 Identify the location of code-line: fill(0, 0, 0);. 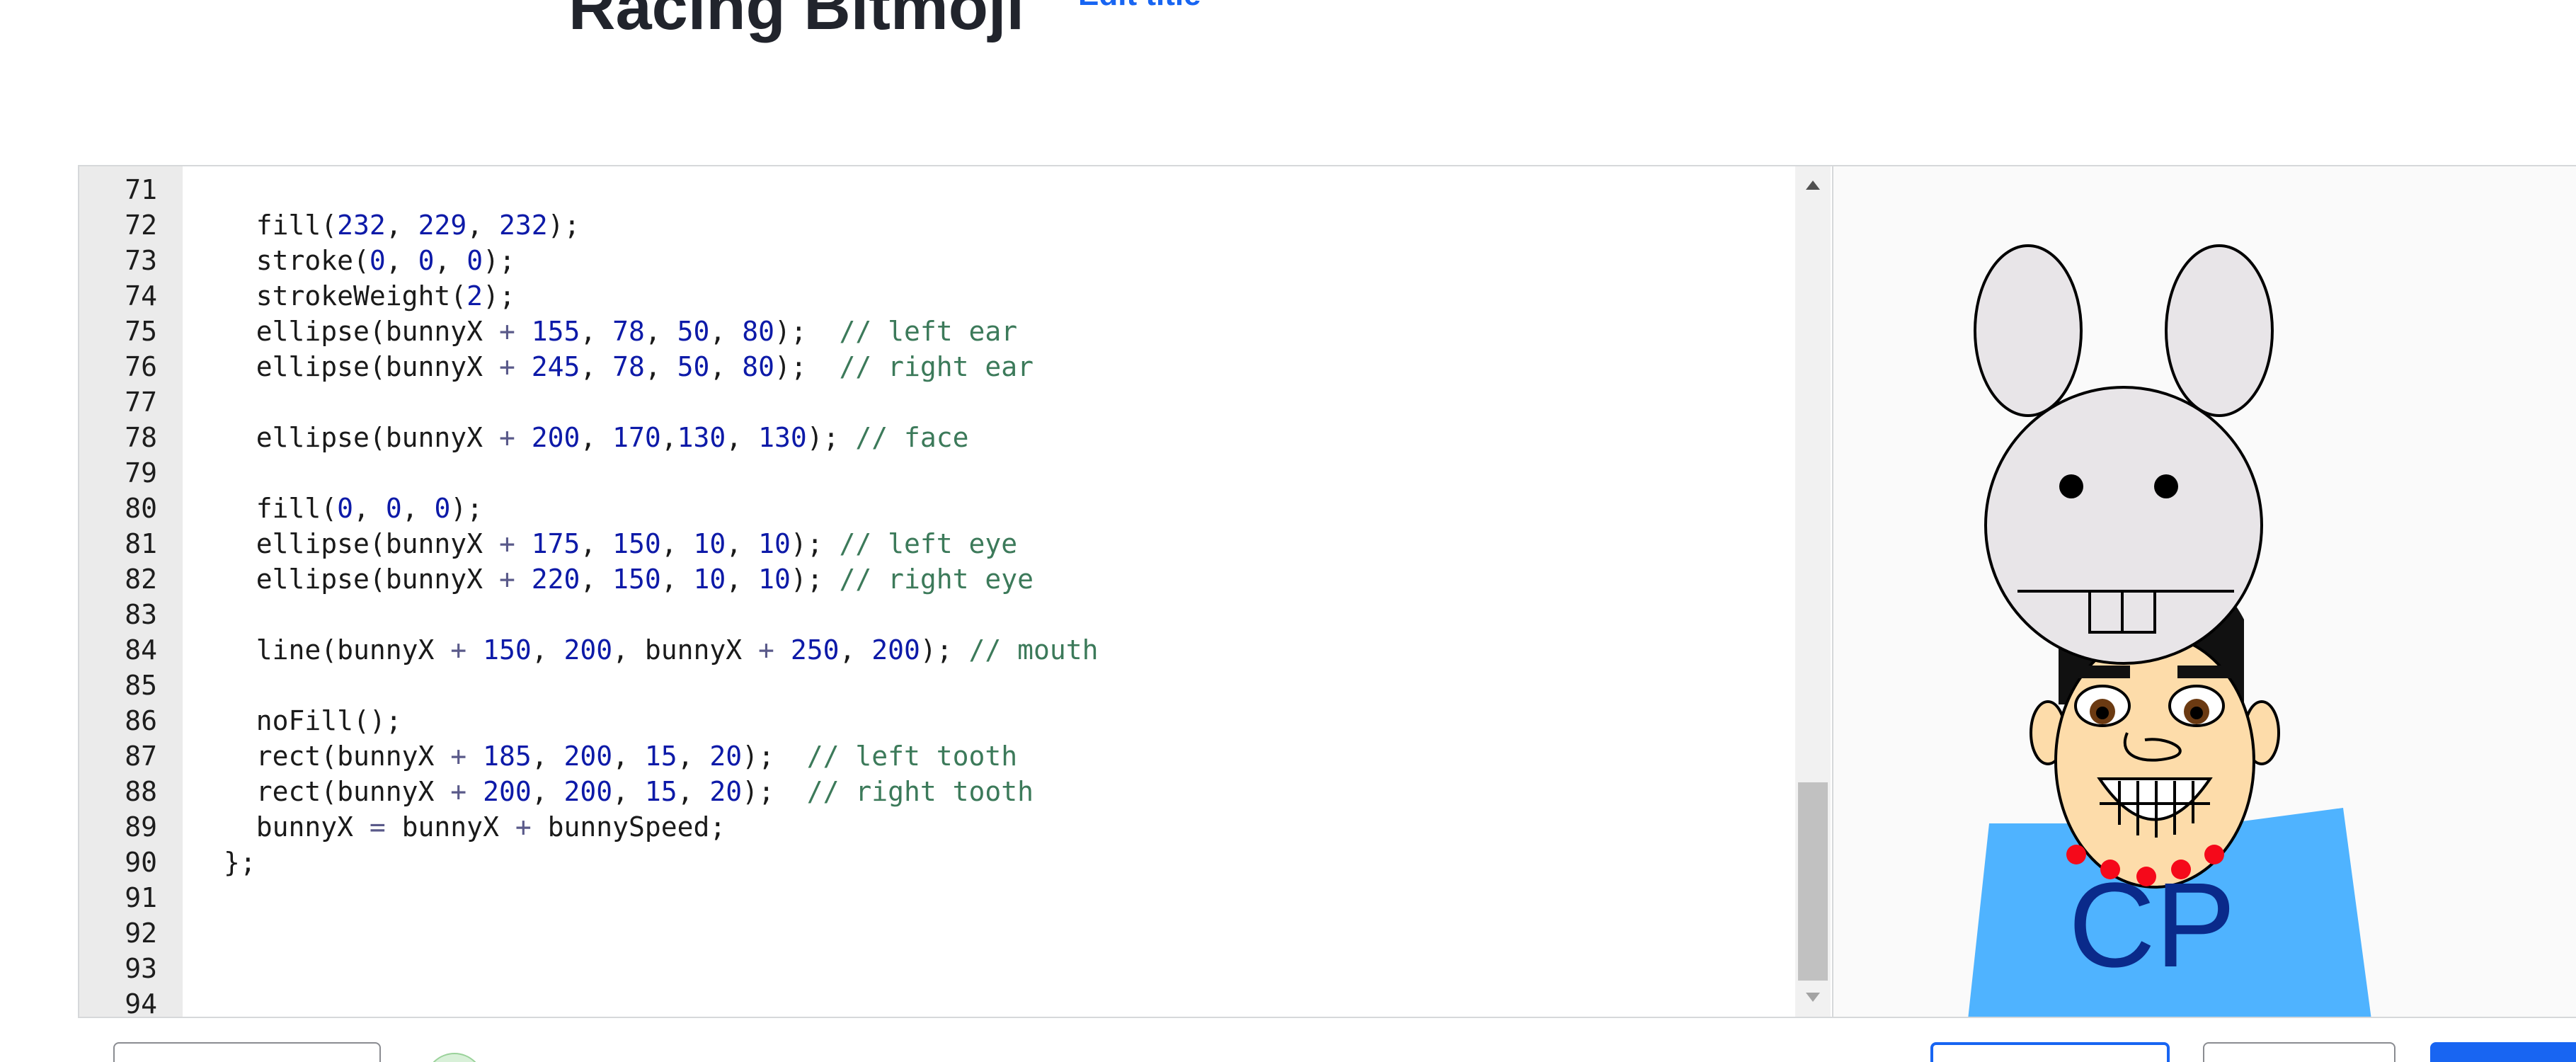
(353, 508).